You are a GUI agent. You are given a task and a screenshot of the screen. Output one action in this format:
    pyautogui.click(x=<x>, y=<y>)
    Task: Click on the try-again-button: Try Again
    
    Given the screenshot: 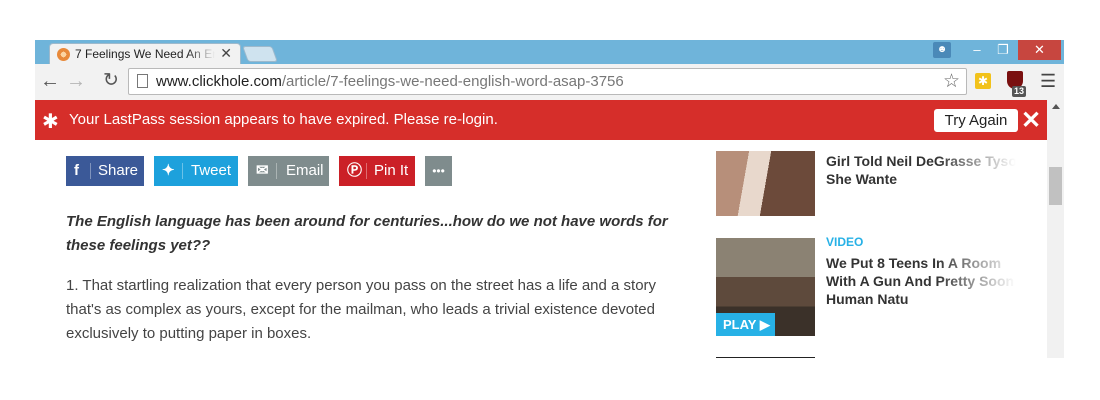 What is the action you would take?
    pyautogui.click(x=976, y=120)
    